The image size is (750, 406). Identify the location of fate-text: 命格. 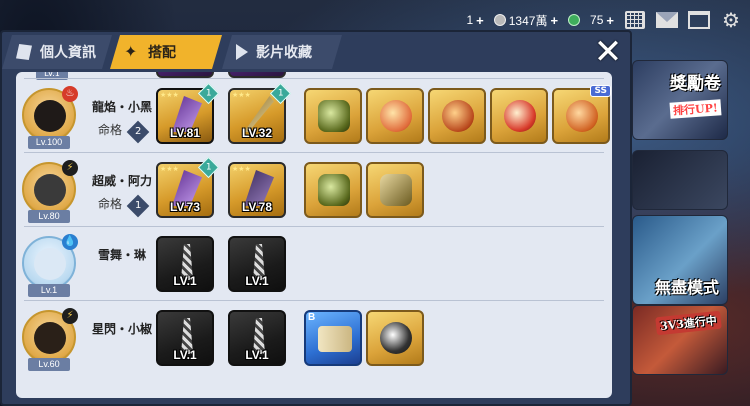
(110, 130).